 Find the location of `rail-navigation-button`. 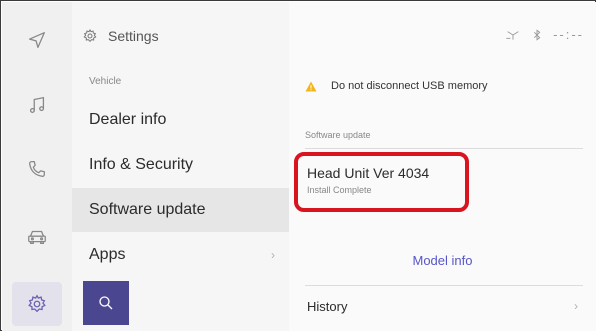

rail-navigation-button is located at coordinates (37, 40).